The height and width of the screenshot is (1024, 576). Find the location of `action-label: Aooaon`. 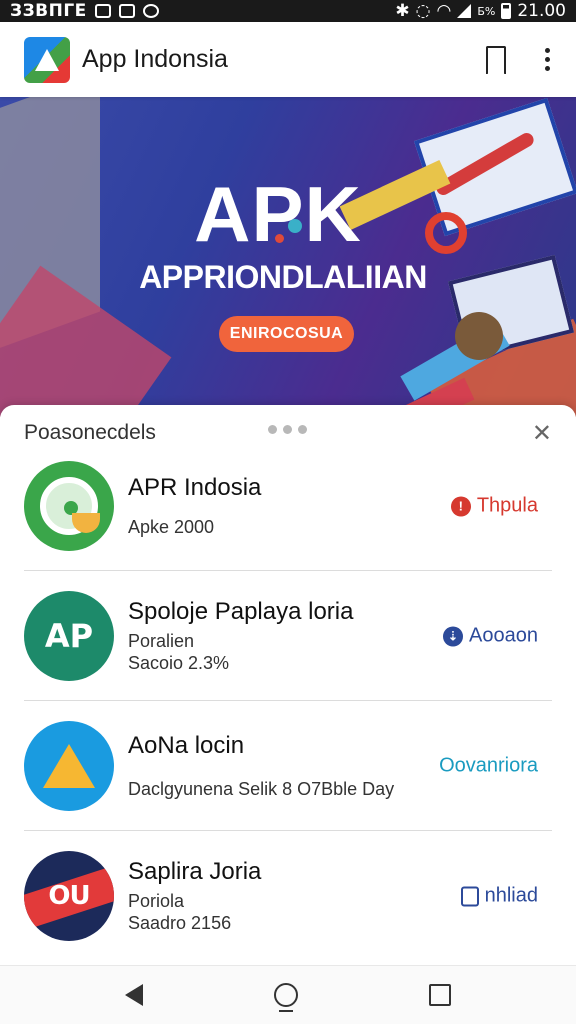

action-label: Aooaon is located at coordinates (503, 635).